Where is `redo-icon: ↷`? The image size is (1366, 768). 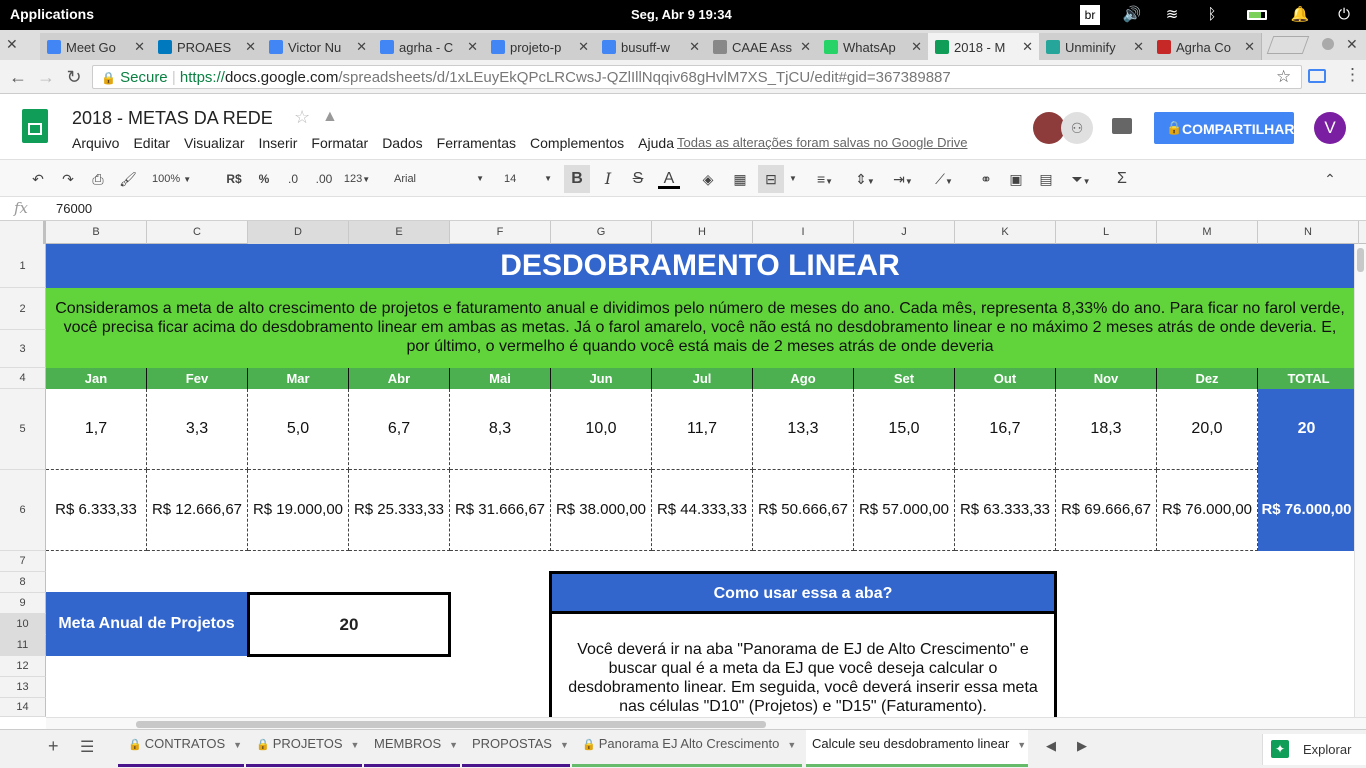 redo-icon: ↷ is located at coordinates (68, 179).